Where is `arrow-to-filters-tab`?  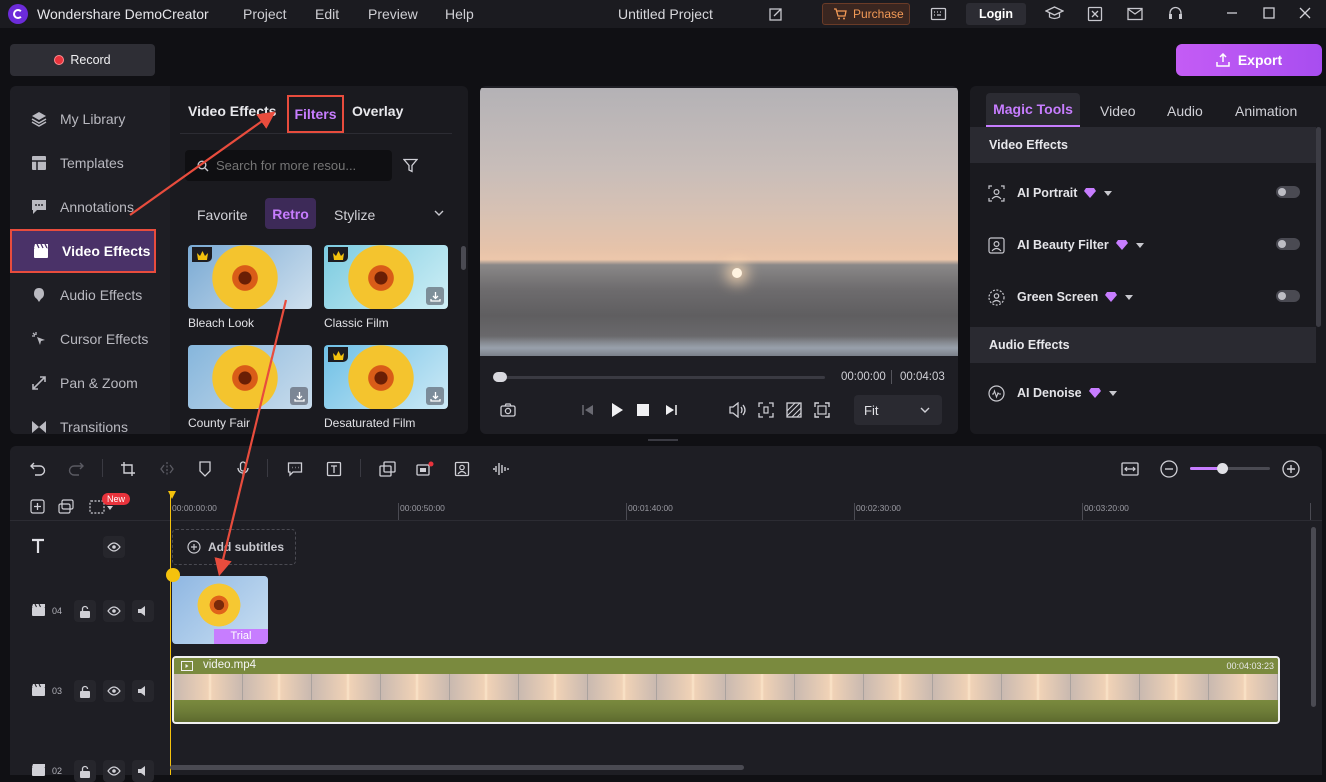
arrow-to-filters-tab is located at coordinates (202, 163).